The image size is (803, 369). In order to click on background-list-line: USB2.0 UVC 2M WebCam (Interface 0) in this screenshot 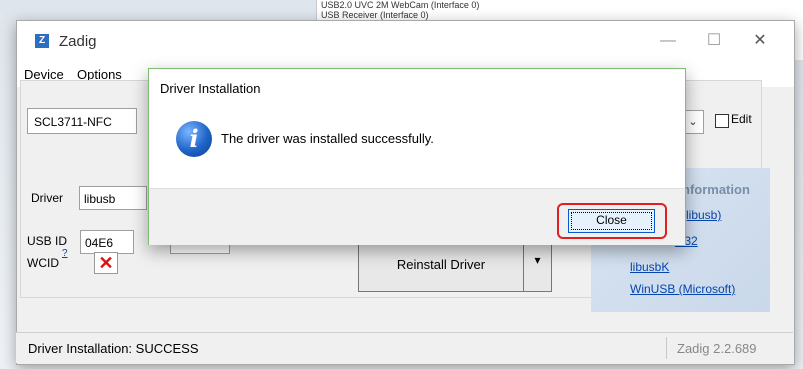, I will do `click(400, 5)`.